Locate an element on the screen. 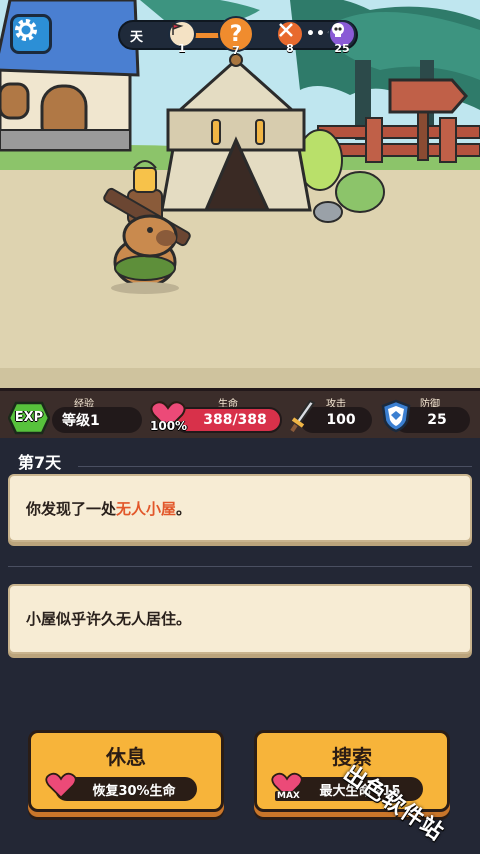  rest-effect-text: 恢复30%生命 is located at coordinates (134, 791).